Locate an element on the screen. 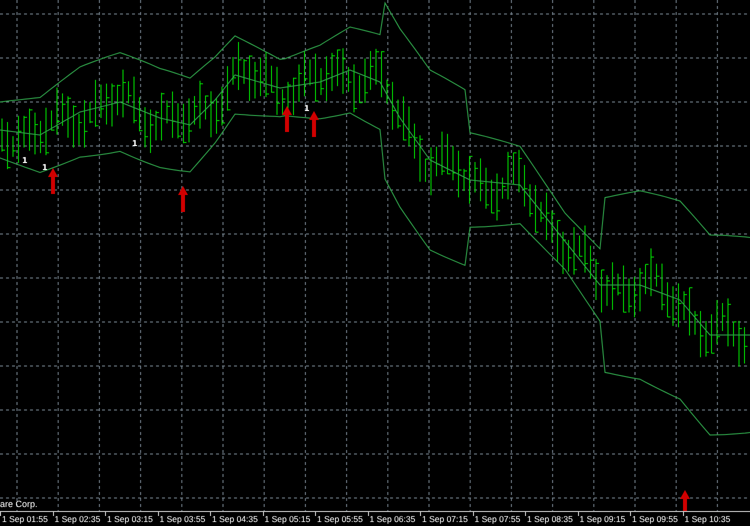 The width and height of the screenshot is (750, 526). time-axis-label: 1 Sep 01:55 is located at coordinates (25, 519).